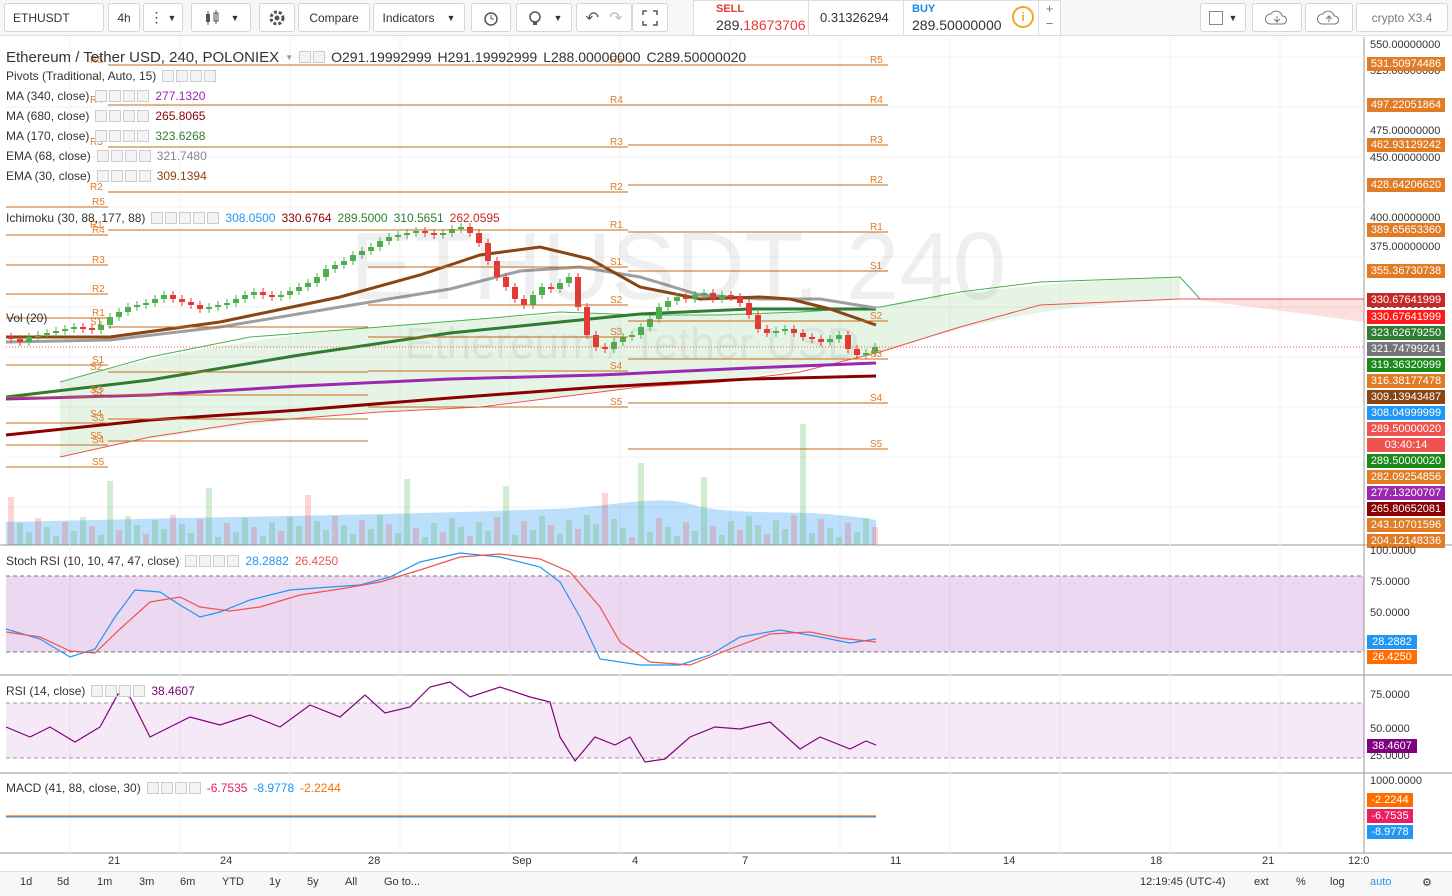 The width and height of the screenshot is (1452, 896). I want to click on range-button: 3m, so click(146, 882).